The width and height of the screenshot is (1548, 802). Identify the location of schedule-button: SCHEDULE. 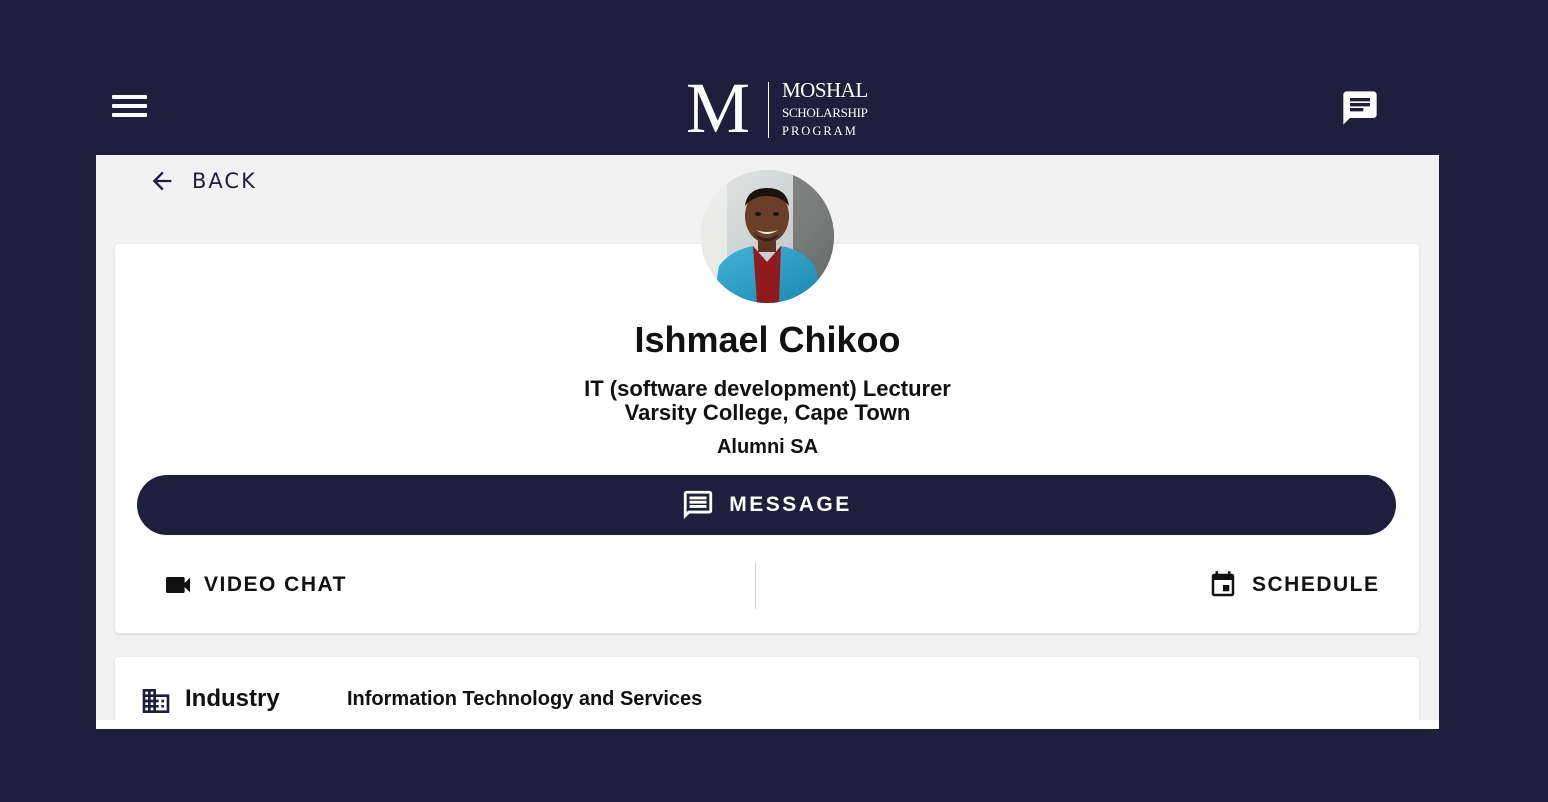
(1294, 585).